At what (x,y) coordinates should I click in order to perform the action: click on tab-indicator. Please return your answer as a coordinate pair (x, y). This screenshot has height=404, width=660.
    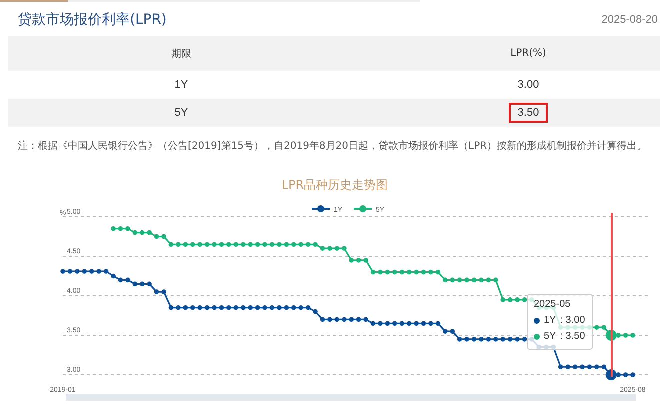
    Looking at the image, I should click on (34, 1).